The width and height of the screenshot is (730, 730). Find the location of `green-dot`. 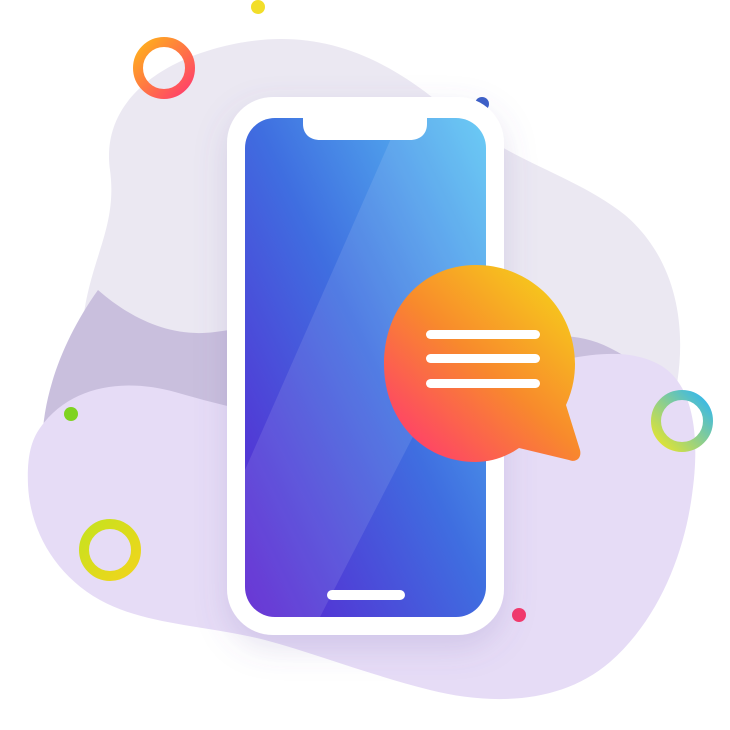

green-dot is located at coordinates (71, 414).